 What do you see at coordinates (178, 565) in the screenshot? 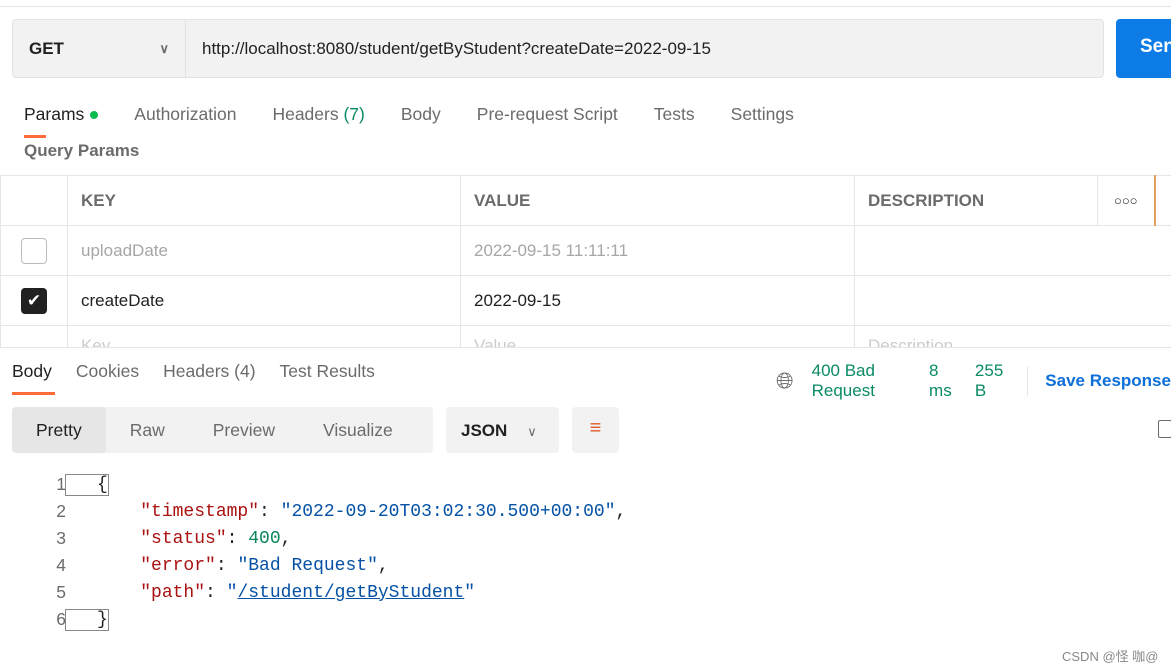
I see `json-key: "error"` at bounding box center [178, 565].